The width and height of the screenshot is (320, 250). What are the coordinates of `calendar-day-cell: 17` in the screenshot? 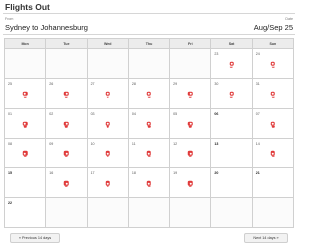 It's located at (108, 183).